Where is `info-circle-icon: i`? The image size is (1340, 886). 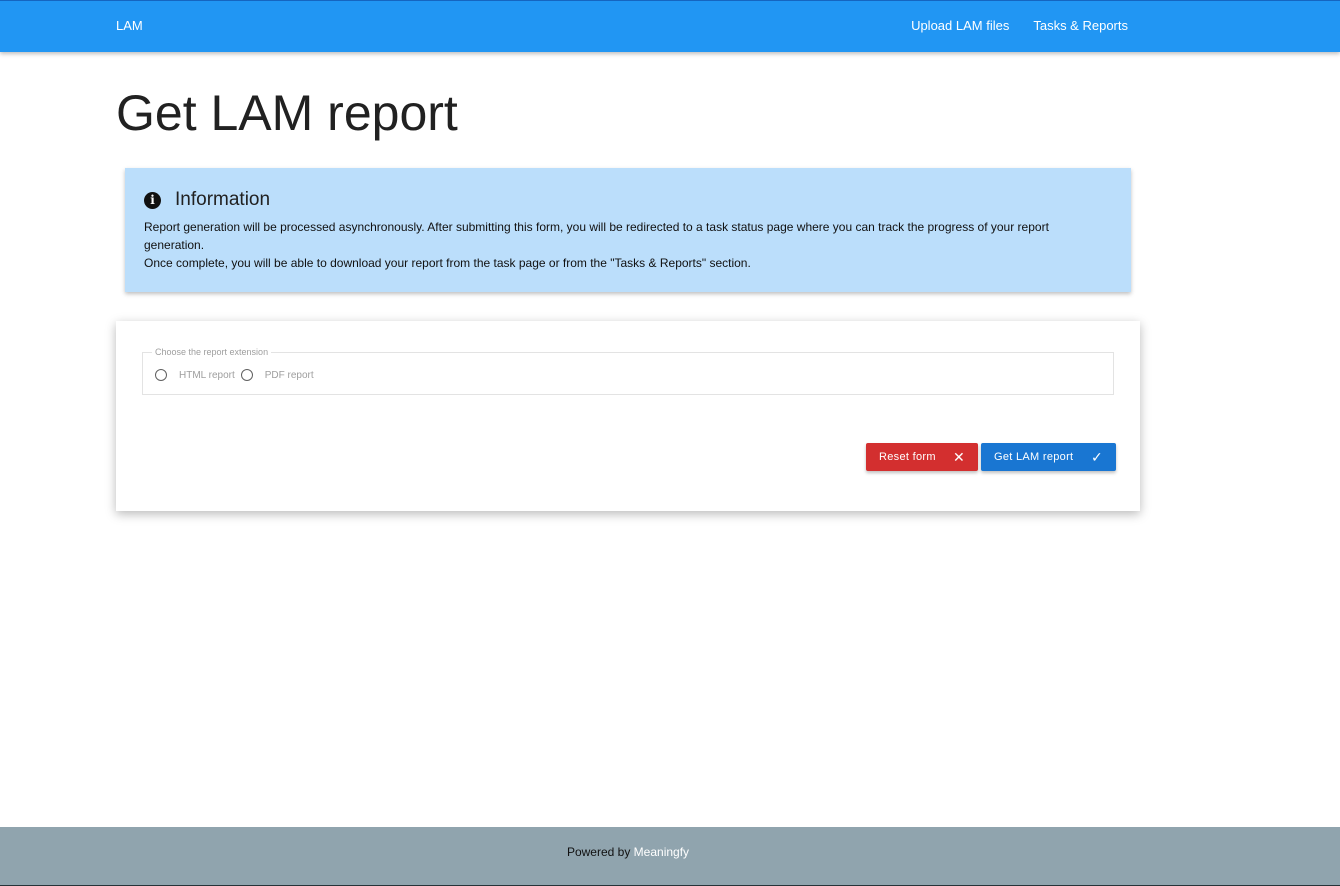
info-circle-icon: i is located at coordinates (152, 200).